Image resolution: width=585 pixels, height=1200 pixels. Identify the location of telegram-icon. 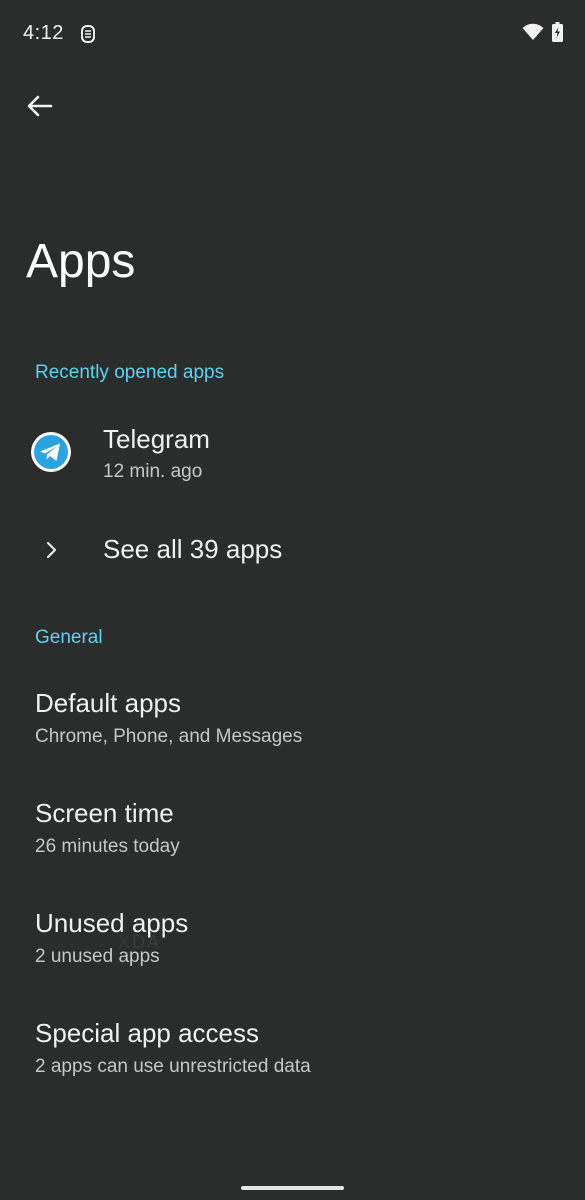
(51, 452).